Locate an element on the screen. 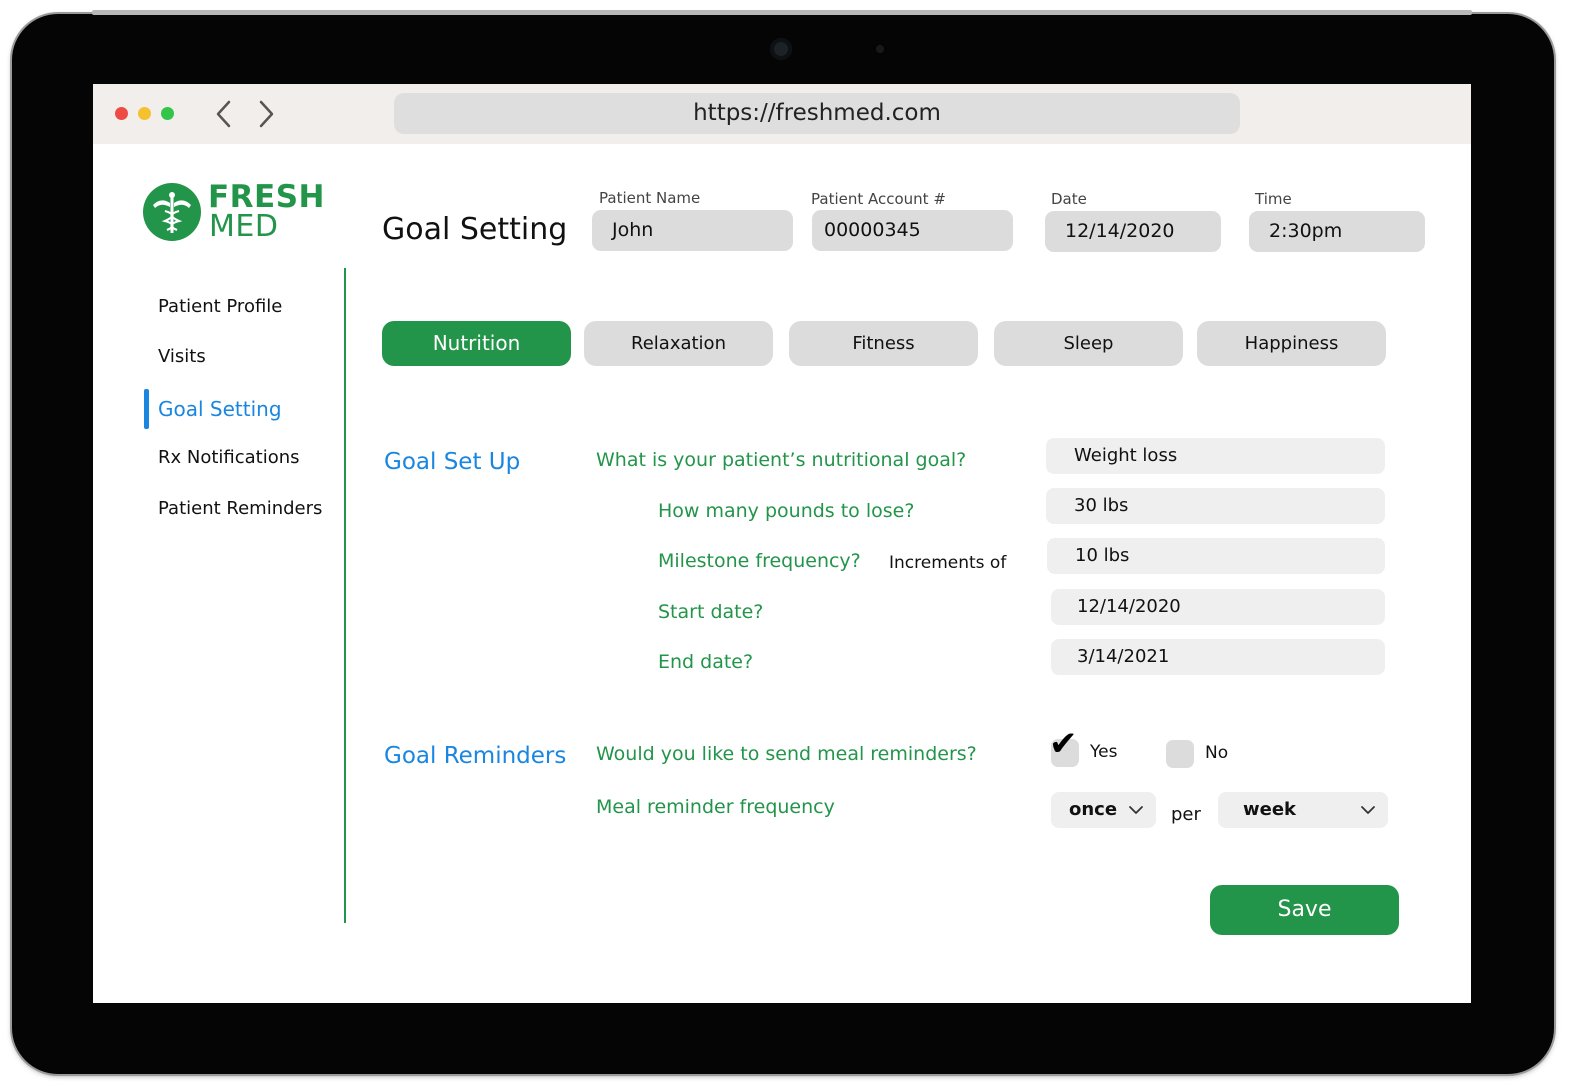 This screenshot has width=1572, height=1086. send-meal-reminders-question: Would you like to send meal reminders? is located at coordinates (786, 754).